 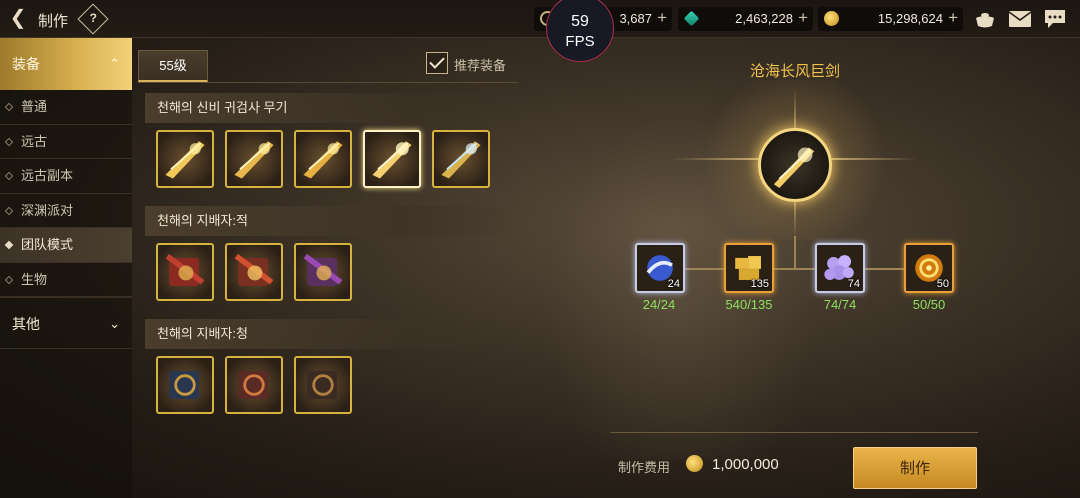 I want to click on material-progress: 50/50, so click(x=929, y=304).